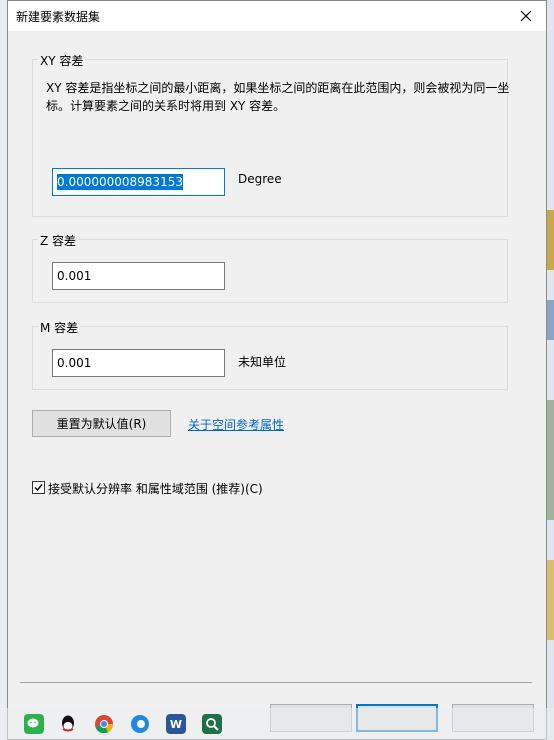 This screenshot has width=554, height=740. What do you see at coordinates (262, 362) in the screenshot?
I see `m-tolerance-unit: 未知单位` at bounding box center [262, 362].